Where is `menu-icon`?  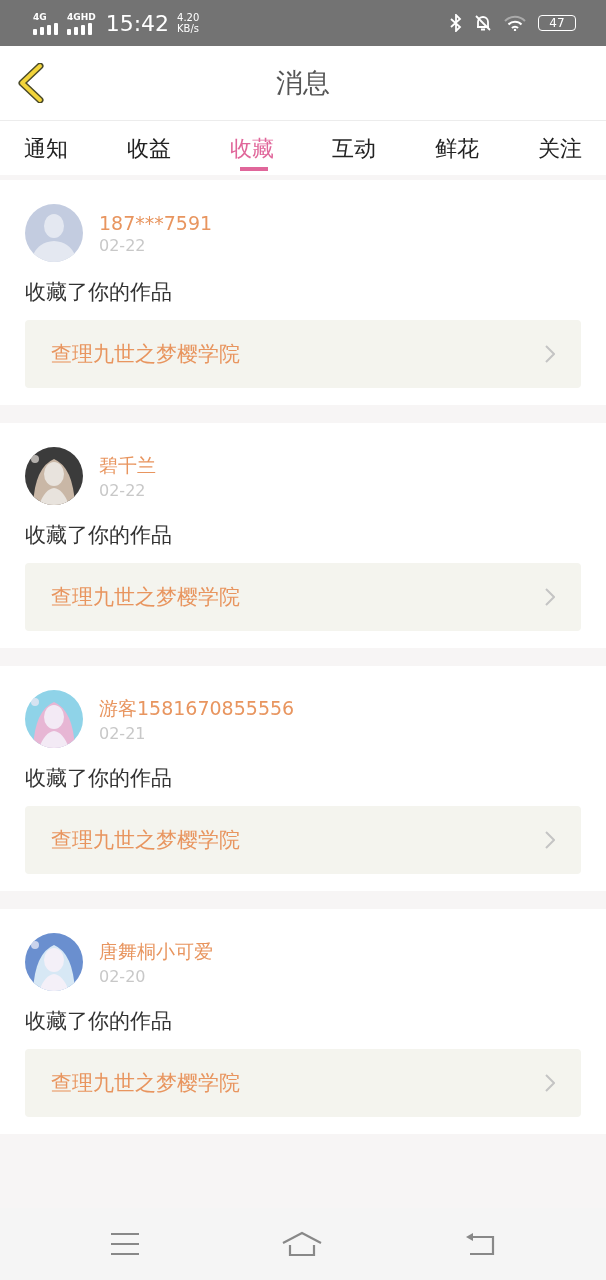
menu-icon is located at coordinates (125, 1244).